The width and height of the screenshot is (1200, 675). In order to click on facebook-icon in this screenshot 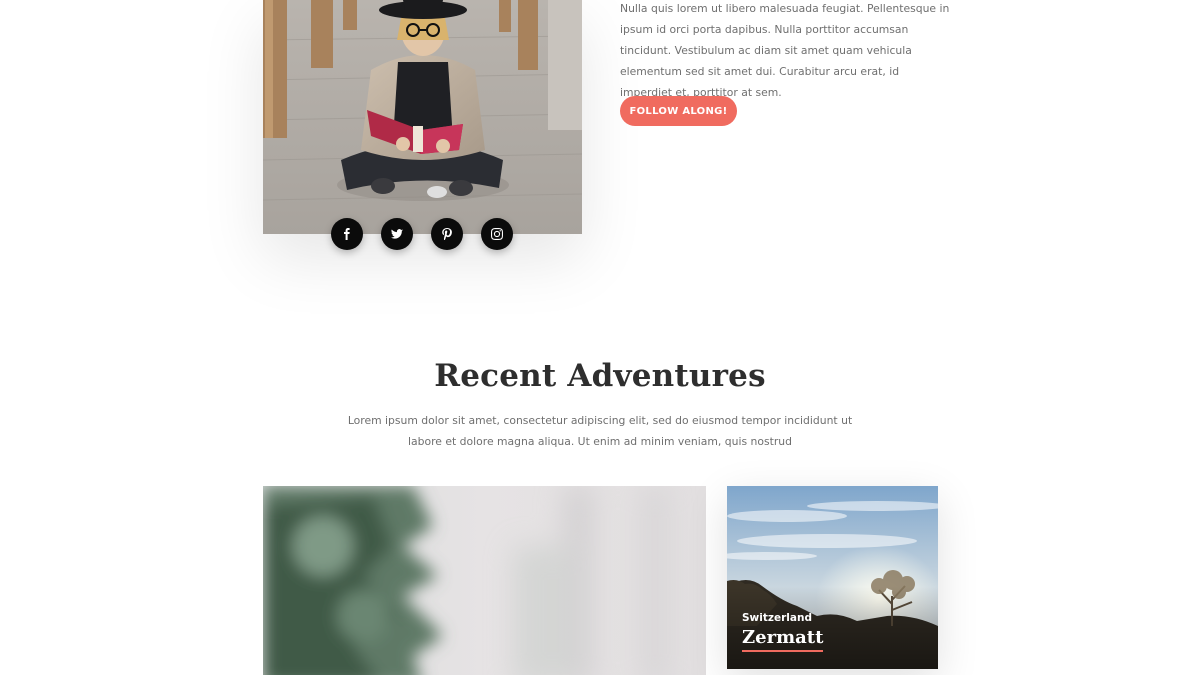, I will do `click(347, 234)`.